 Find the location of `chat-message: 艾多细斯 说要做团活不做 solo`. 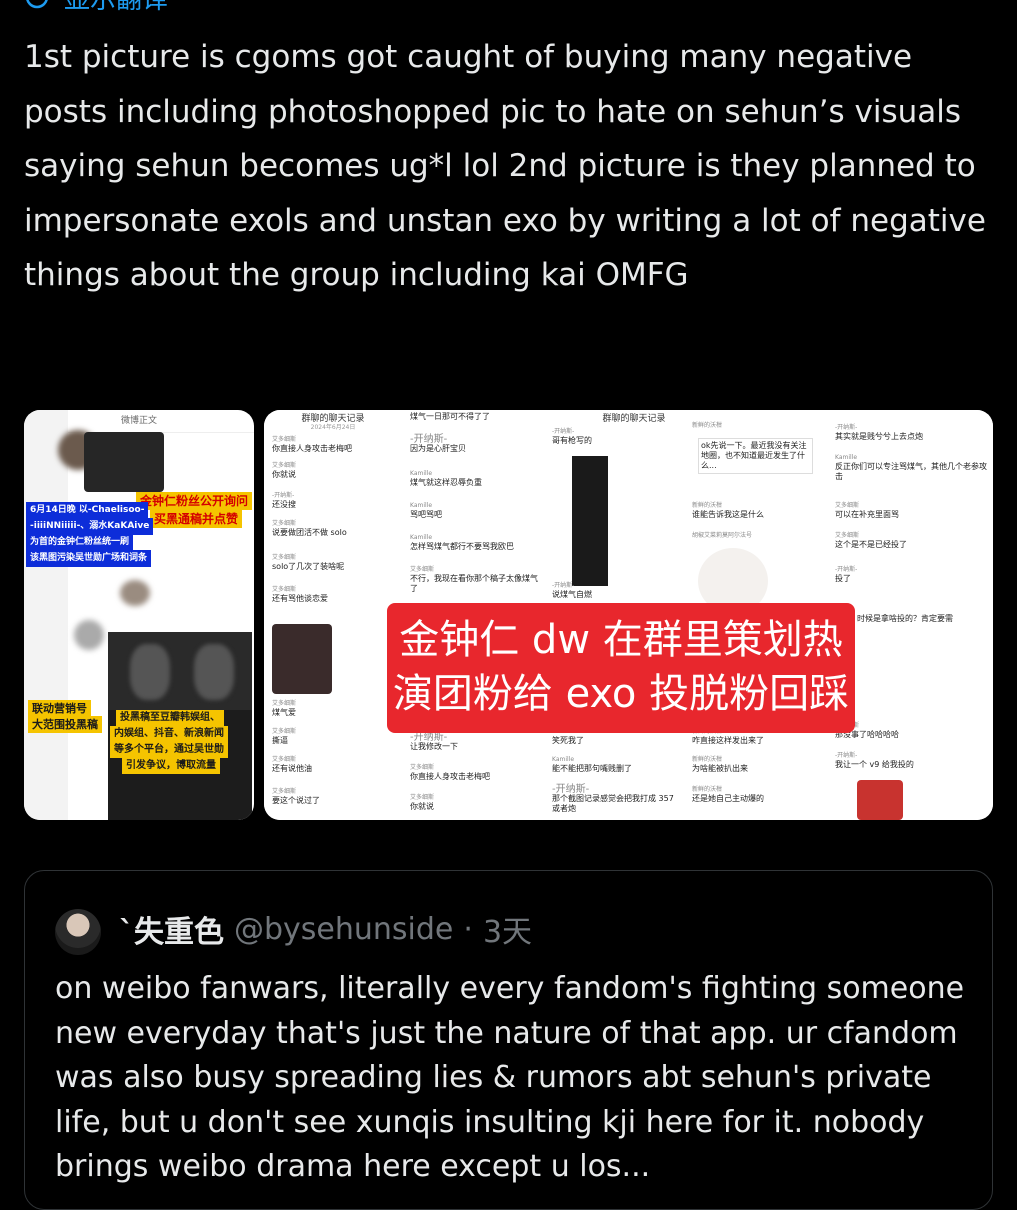

chat-message: 艾多细斯 说要做团活不做 solo is located at coordinates (309, 528).